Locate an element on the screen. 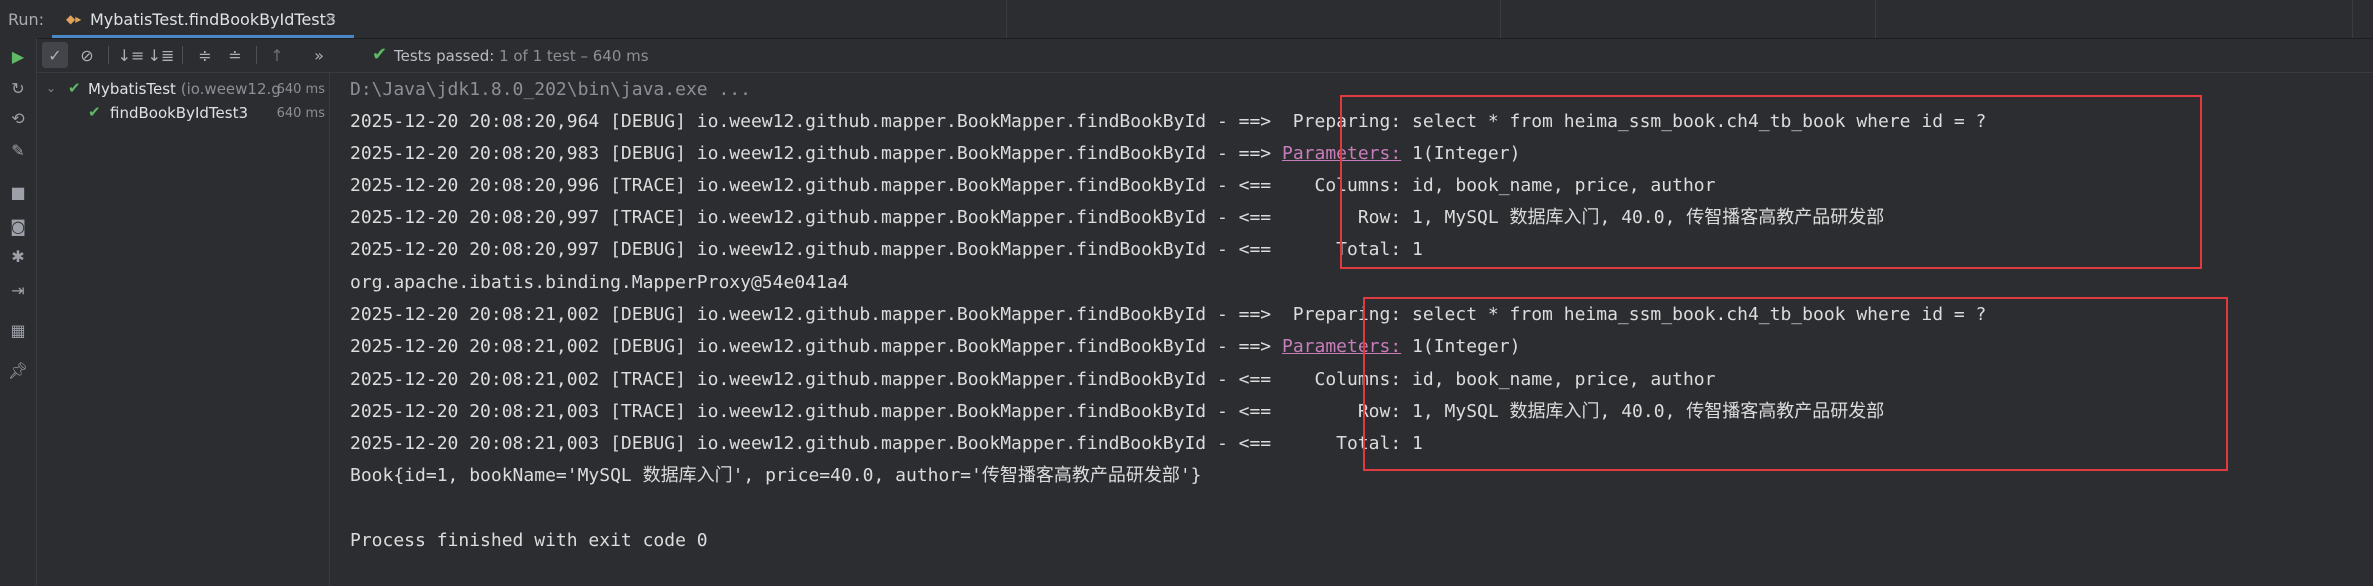 The image size is (2373, 586). collapse-all-icon: ≐ is located at coordinates (235, 55).